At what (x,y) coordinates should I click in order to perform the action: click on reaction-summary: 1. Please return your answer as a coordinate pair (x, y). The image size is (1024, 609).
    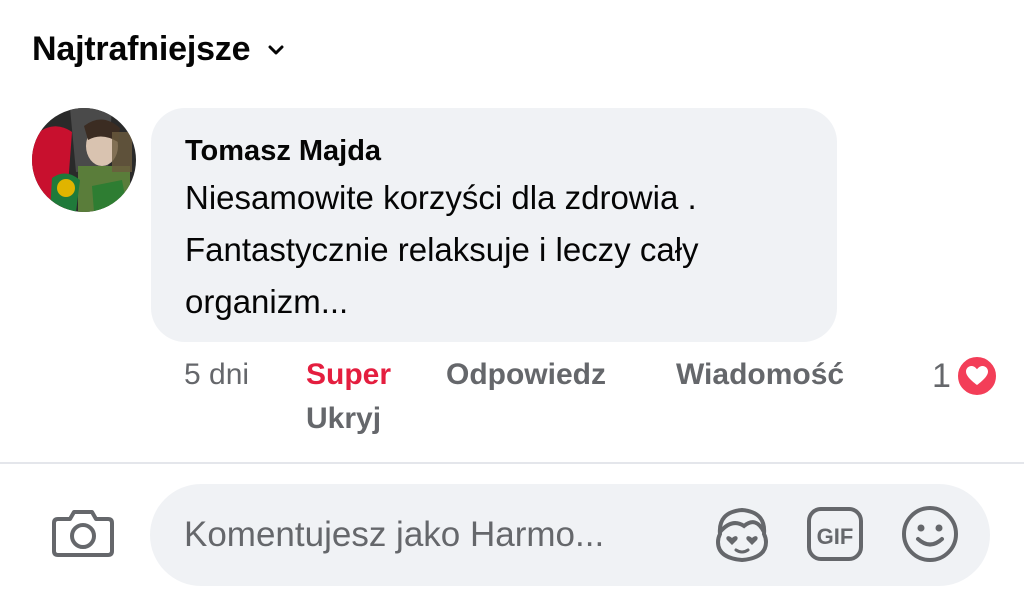
    Looking at the image, I should click on (965, 376).